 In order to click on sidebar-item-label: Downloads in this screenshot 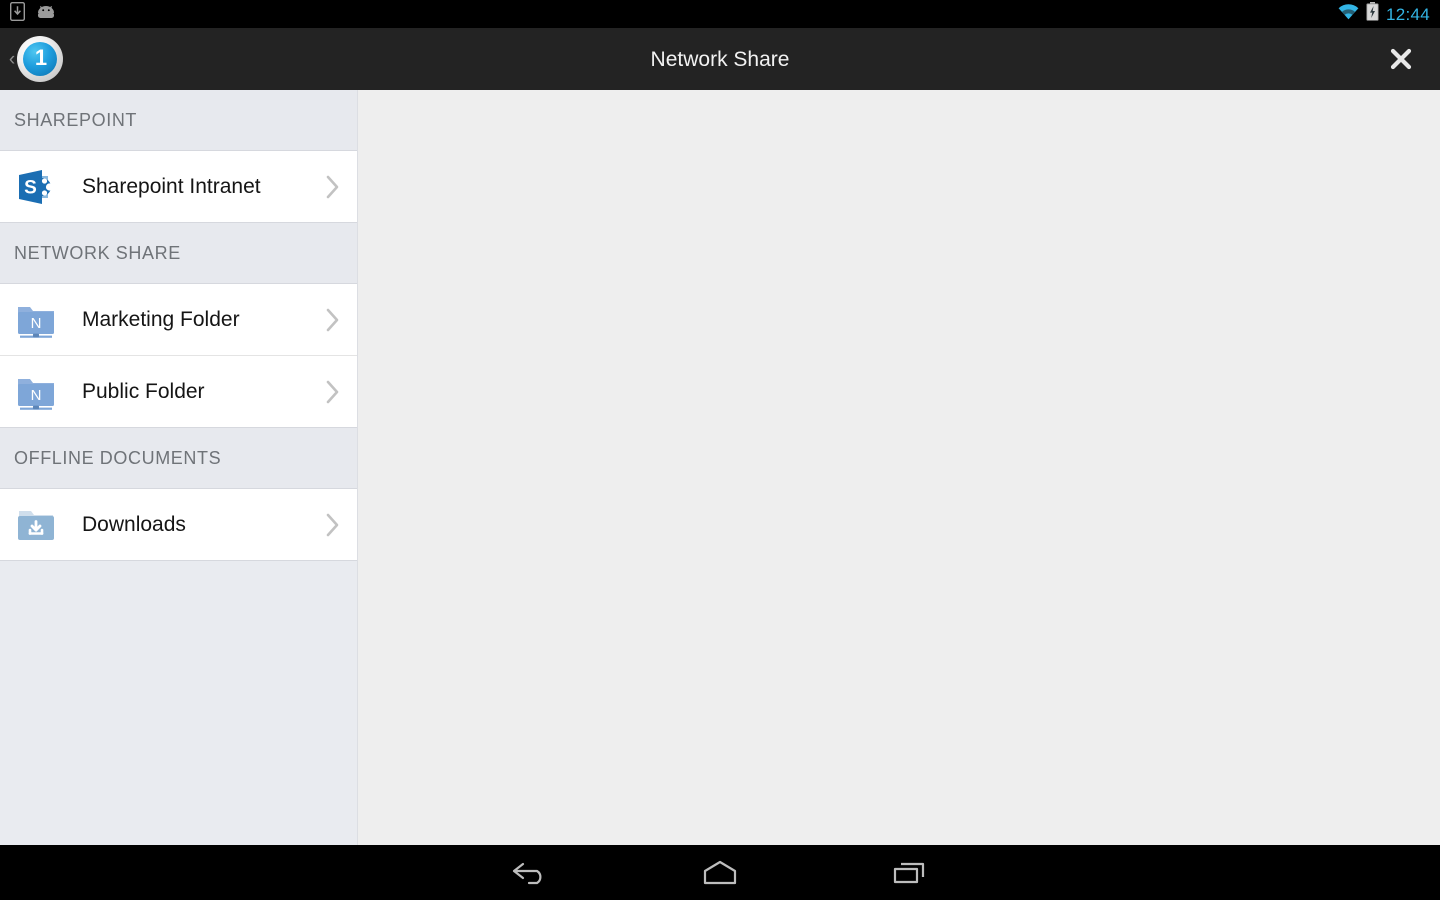, I will do `click(134, 524)`.